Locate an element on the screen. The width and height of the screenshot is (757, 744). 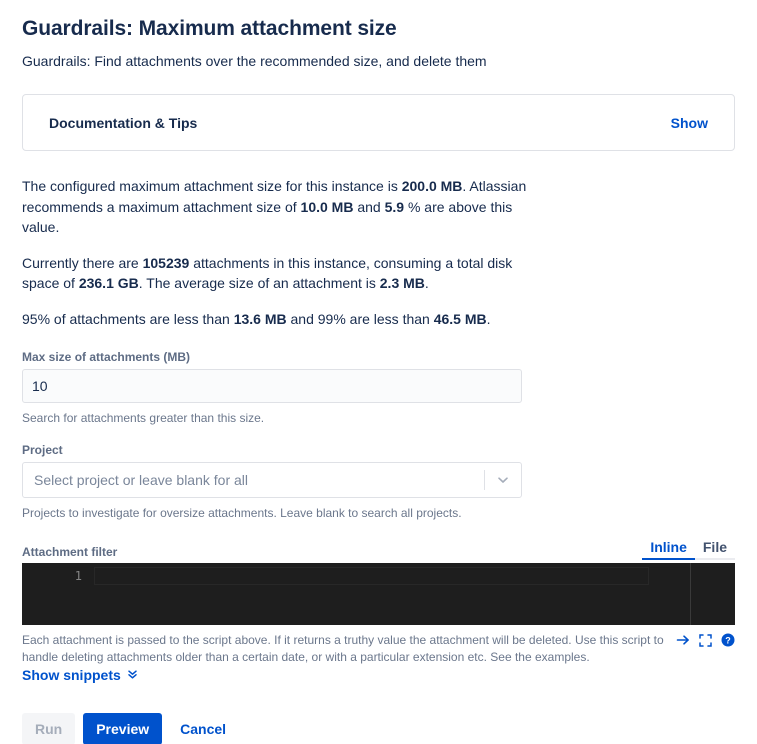
double-chevron-down-icon is located at coordinates (132, 675).